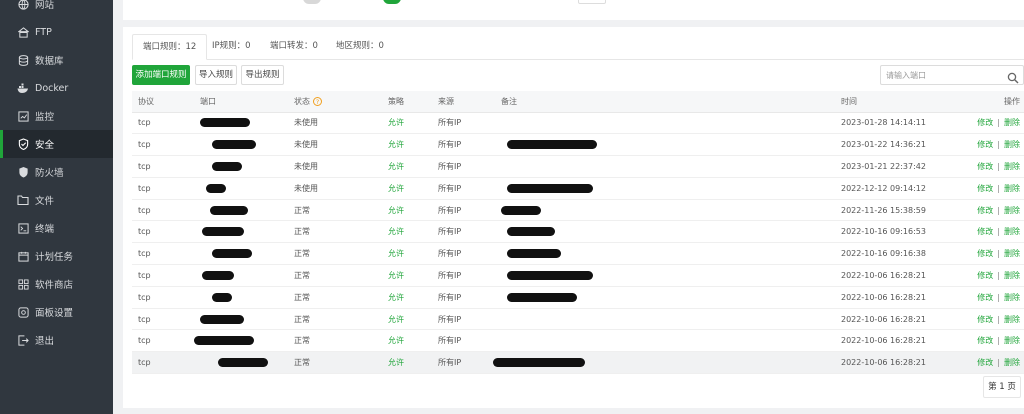 The width and height of the screenshot is (1024, 414). Describe the element at coordinates (23, 228) in the screenshot. I see `terminal-icon` at that location.